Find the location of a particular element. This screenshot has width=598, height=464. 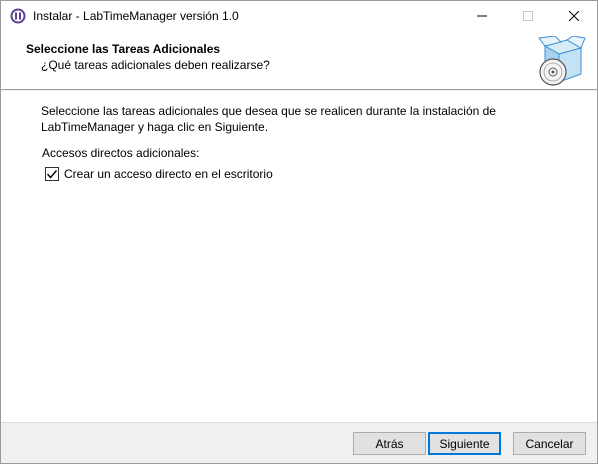

desktop-shortcut-label: Crear un acceso directo en el escritorio is located at coordinates (168, 174).